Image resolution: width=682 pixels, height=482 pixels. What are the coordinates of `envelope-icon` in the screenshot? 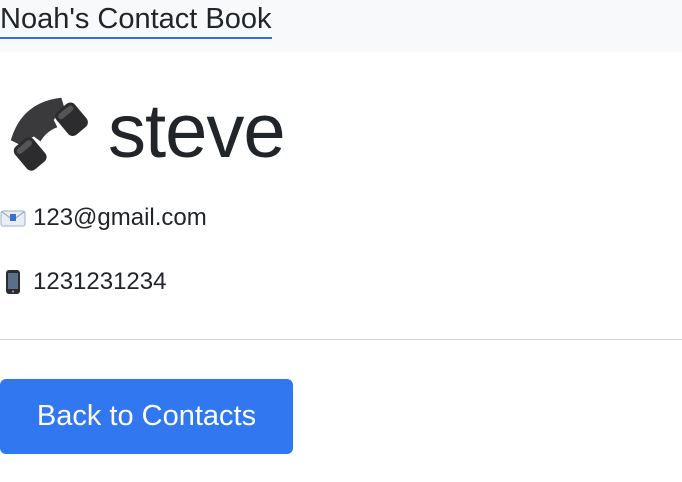 It's located at (13, 218).